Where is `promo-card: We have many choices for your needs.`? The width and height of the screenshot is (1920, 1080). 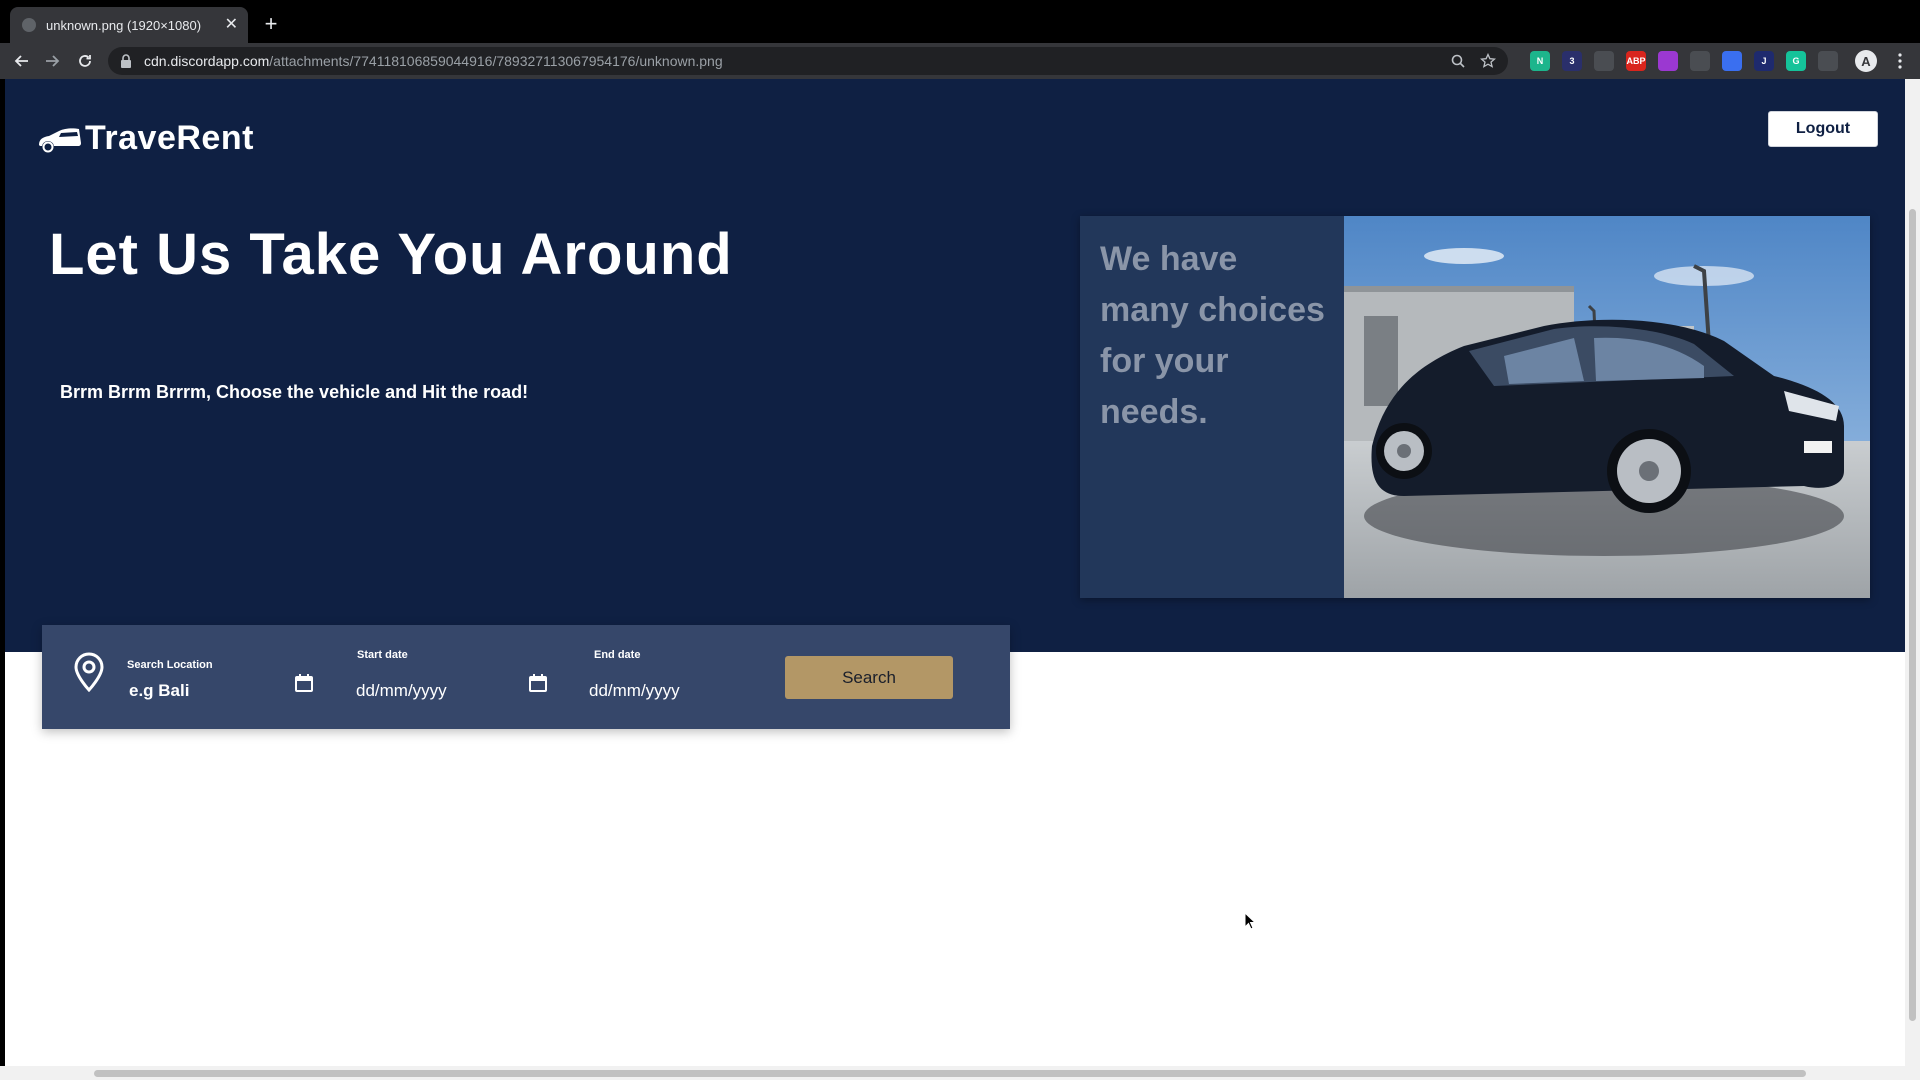
promo-card: We have many choices for your needs. is located at coordinates (1475, 407).